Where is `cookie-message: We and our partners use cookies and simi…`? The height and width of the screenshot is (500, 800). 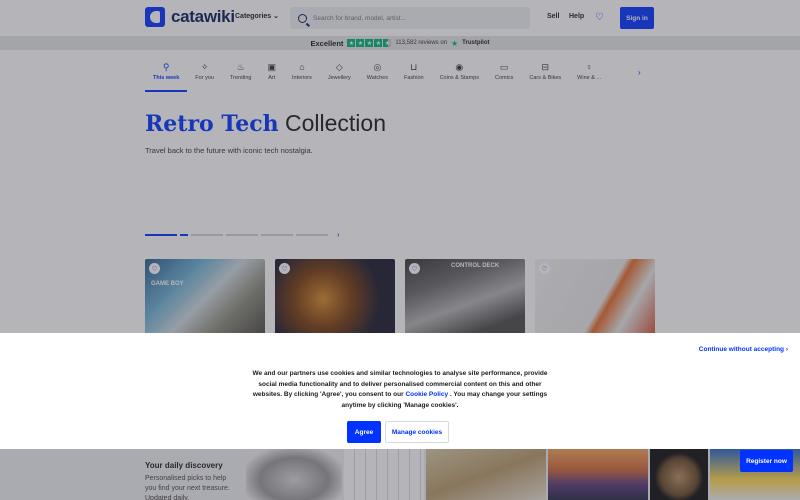 cookie-message: We and our partners use cookies and simi… is located at coordinates (400, 390).